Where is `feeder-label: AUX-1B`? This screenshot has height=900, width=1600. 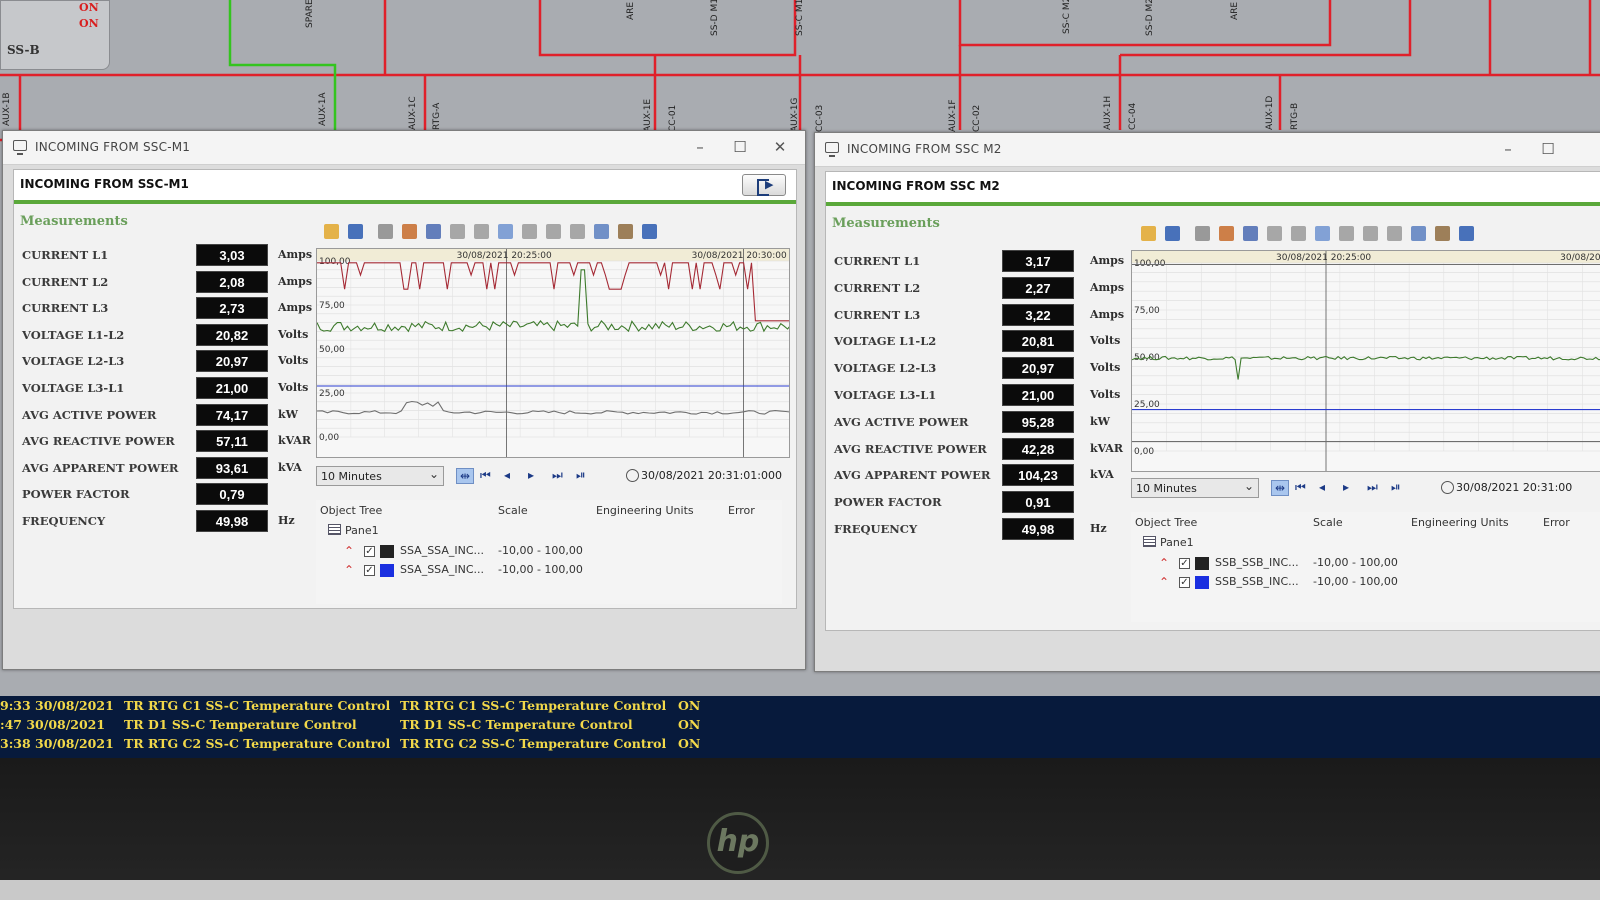
feeder-label: AUX-1B is located at coordinates (7, 109).